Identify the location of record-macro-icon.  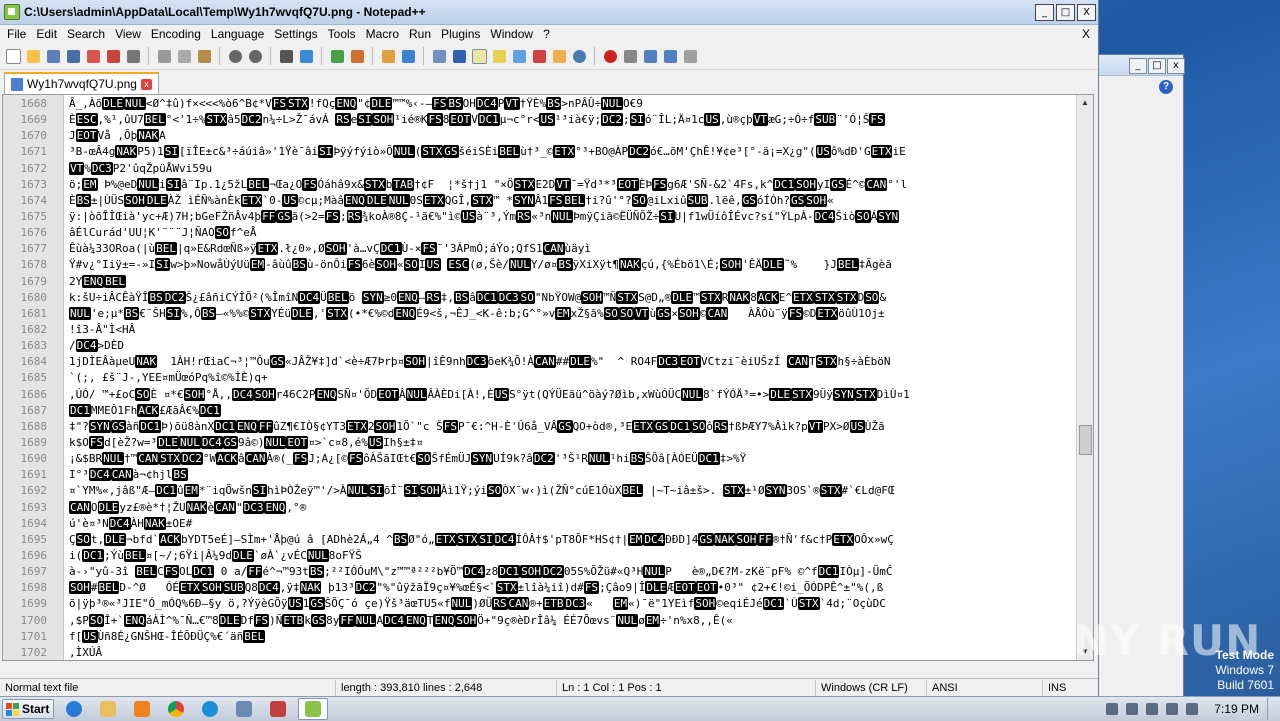
(610, 56).